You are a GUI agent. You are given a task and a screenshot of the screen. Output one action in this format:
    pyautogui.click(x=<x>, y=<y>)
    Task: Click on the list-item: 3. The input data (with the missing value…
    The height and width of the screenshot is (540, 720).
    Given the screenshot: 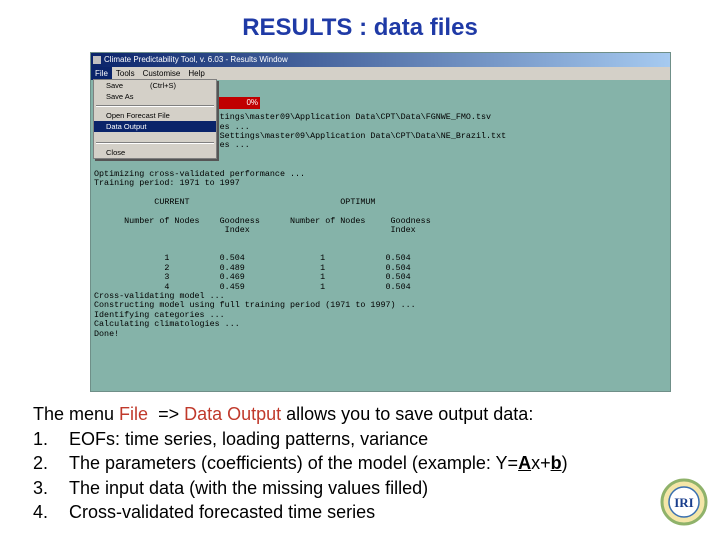 What is the action you would take?
    pyautogui.click(x=368, y=488)
    